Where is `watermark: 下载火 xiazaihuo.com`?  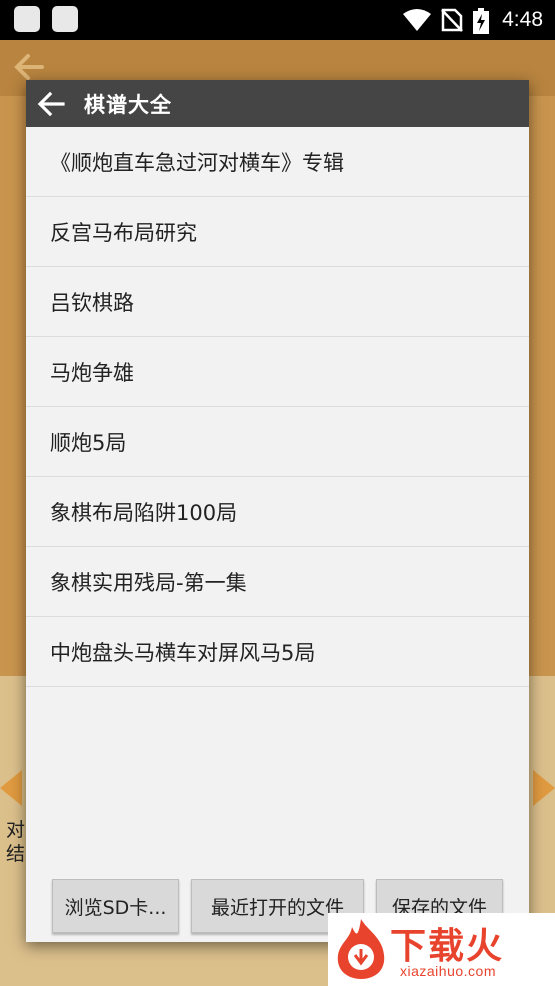
watermark: 下载火 xiazaihuo.com is located at coordinates (441, 949).